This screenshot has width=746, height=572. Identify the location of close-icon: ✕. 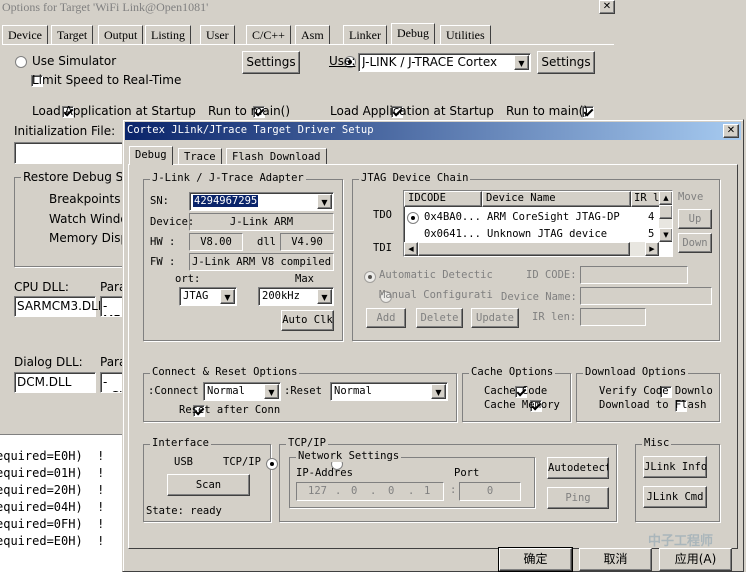
(607, 7).